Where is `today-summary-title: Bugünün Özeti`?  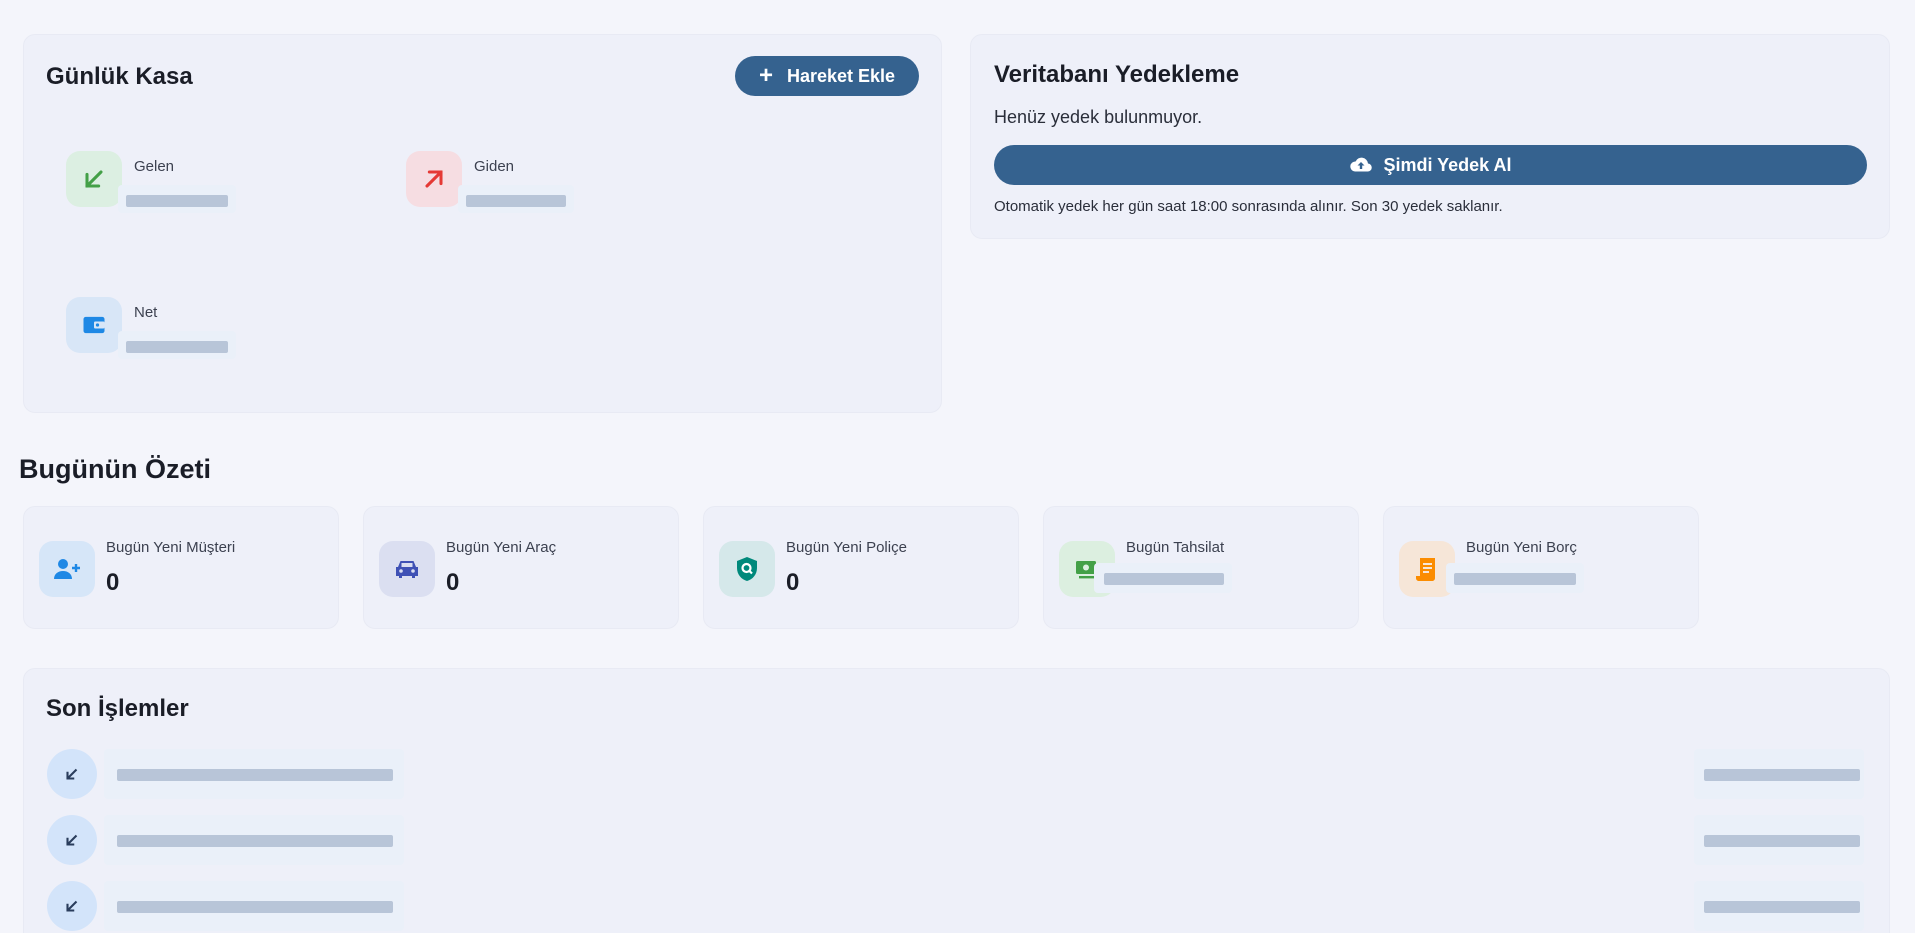
today-summary-title: Bugünün Özeti is located at coordinates (115, 469).